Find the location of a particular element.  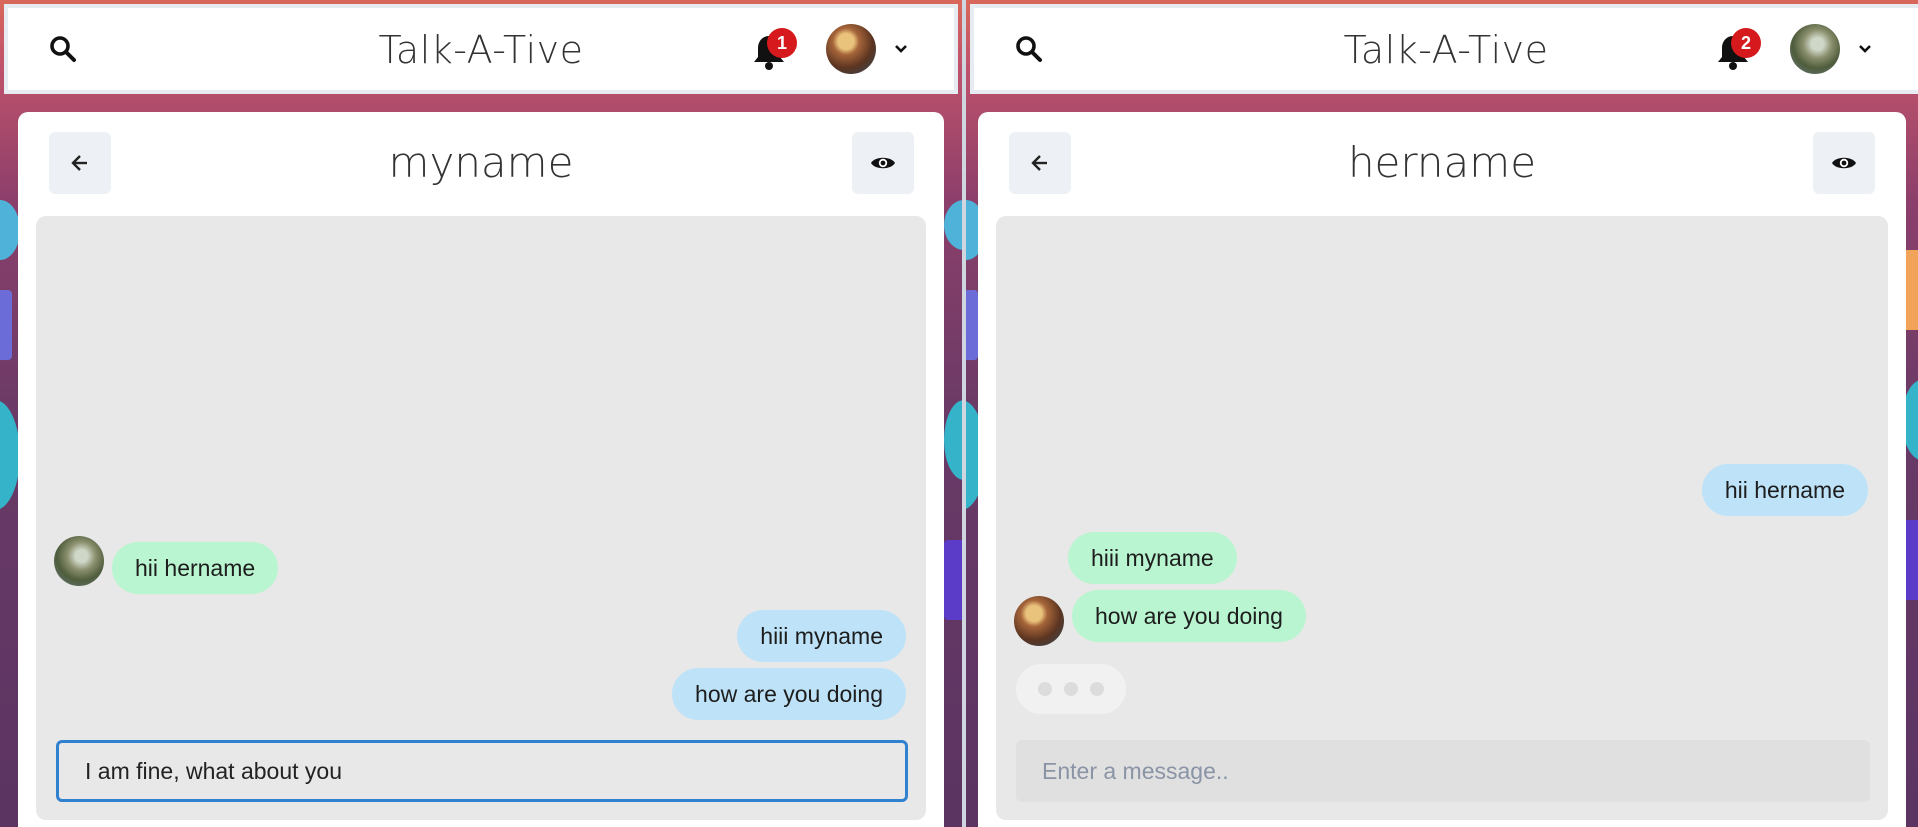

chat-title: myname is located at coordinates (481, 162).